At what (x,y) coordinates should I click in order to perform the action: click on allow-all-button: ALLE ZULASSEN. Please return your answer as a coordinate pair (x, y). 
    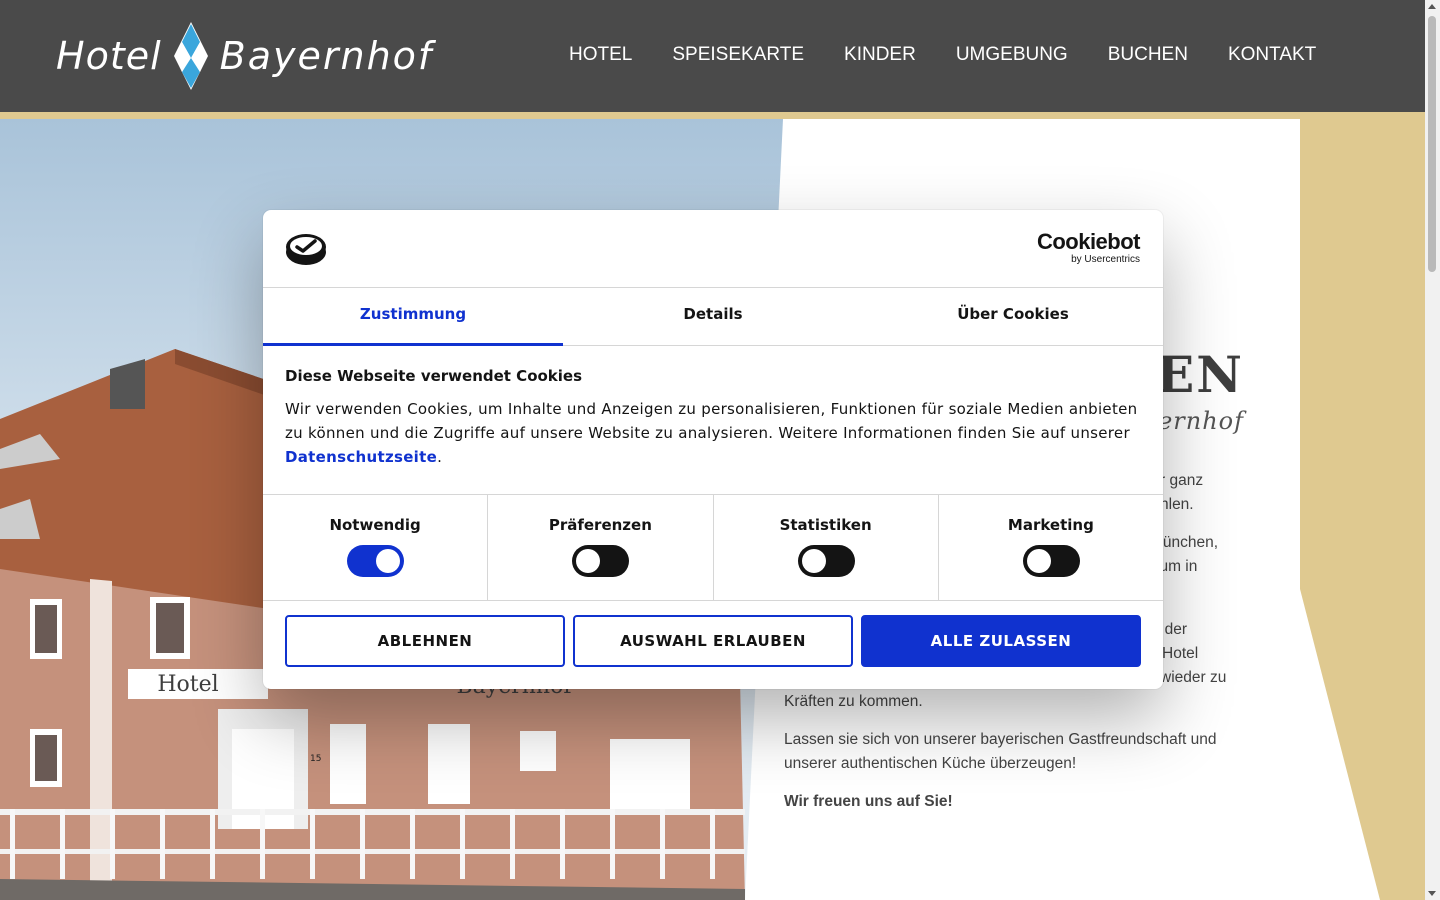
    Looking at the image, I should click on (1001, 641).